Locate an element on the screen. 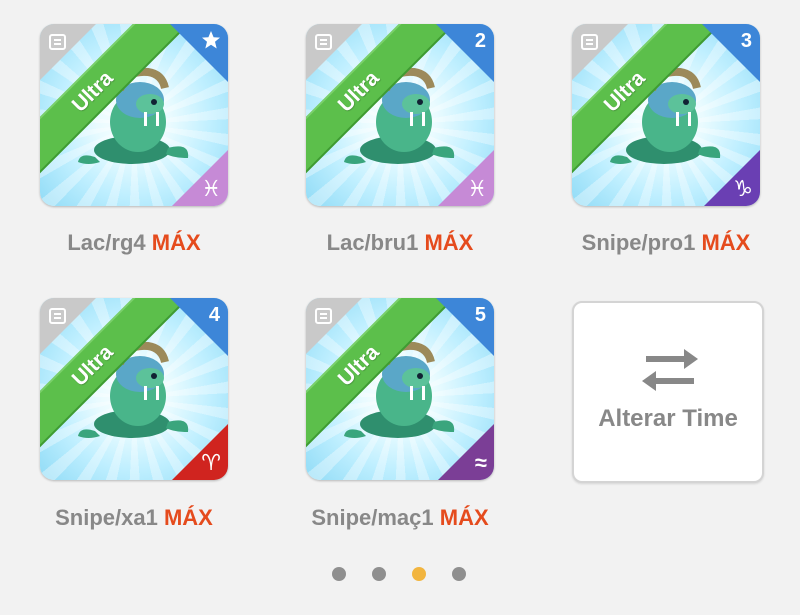 This screenshot has height=615, width=800. slot-number: 2 is located at coordinates (480, 41).